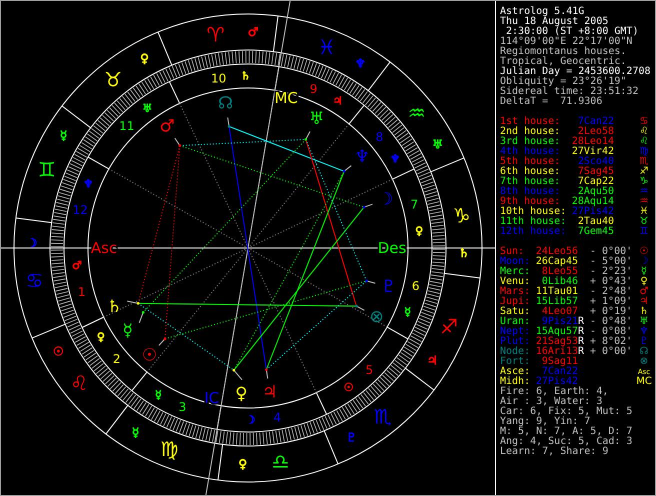  I want to click on sign-glyph: ♓, so click(644, 212).